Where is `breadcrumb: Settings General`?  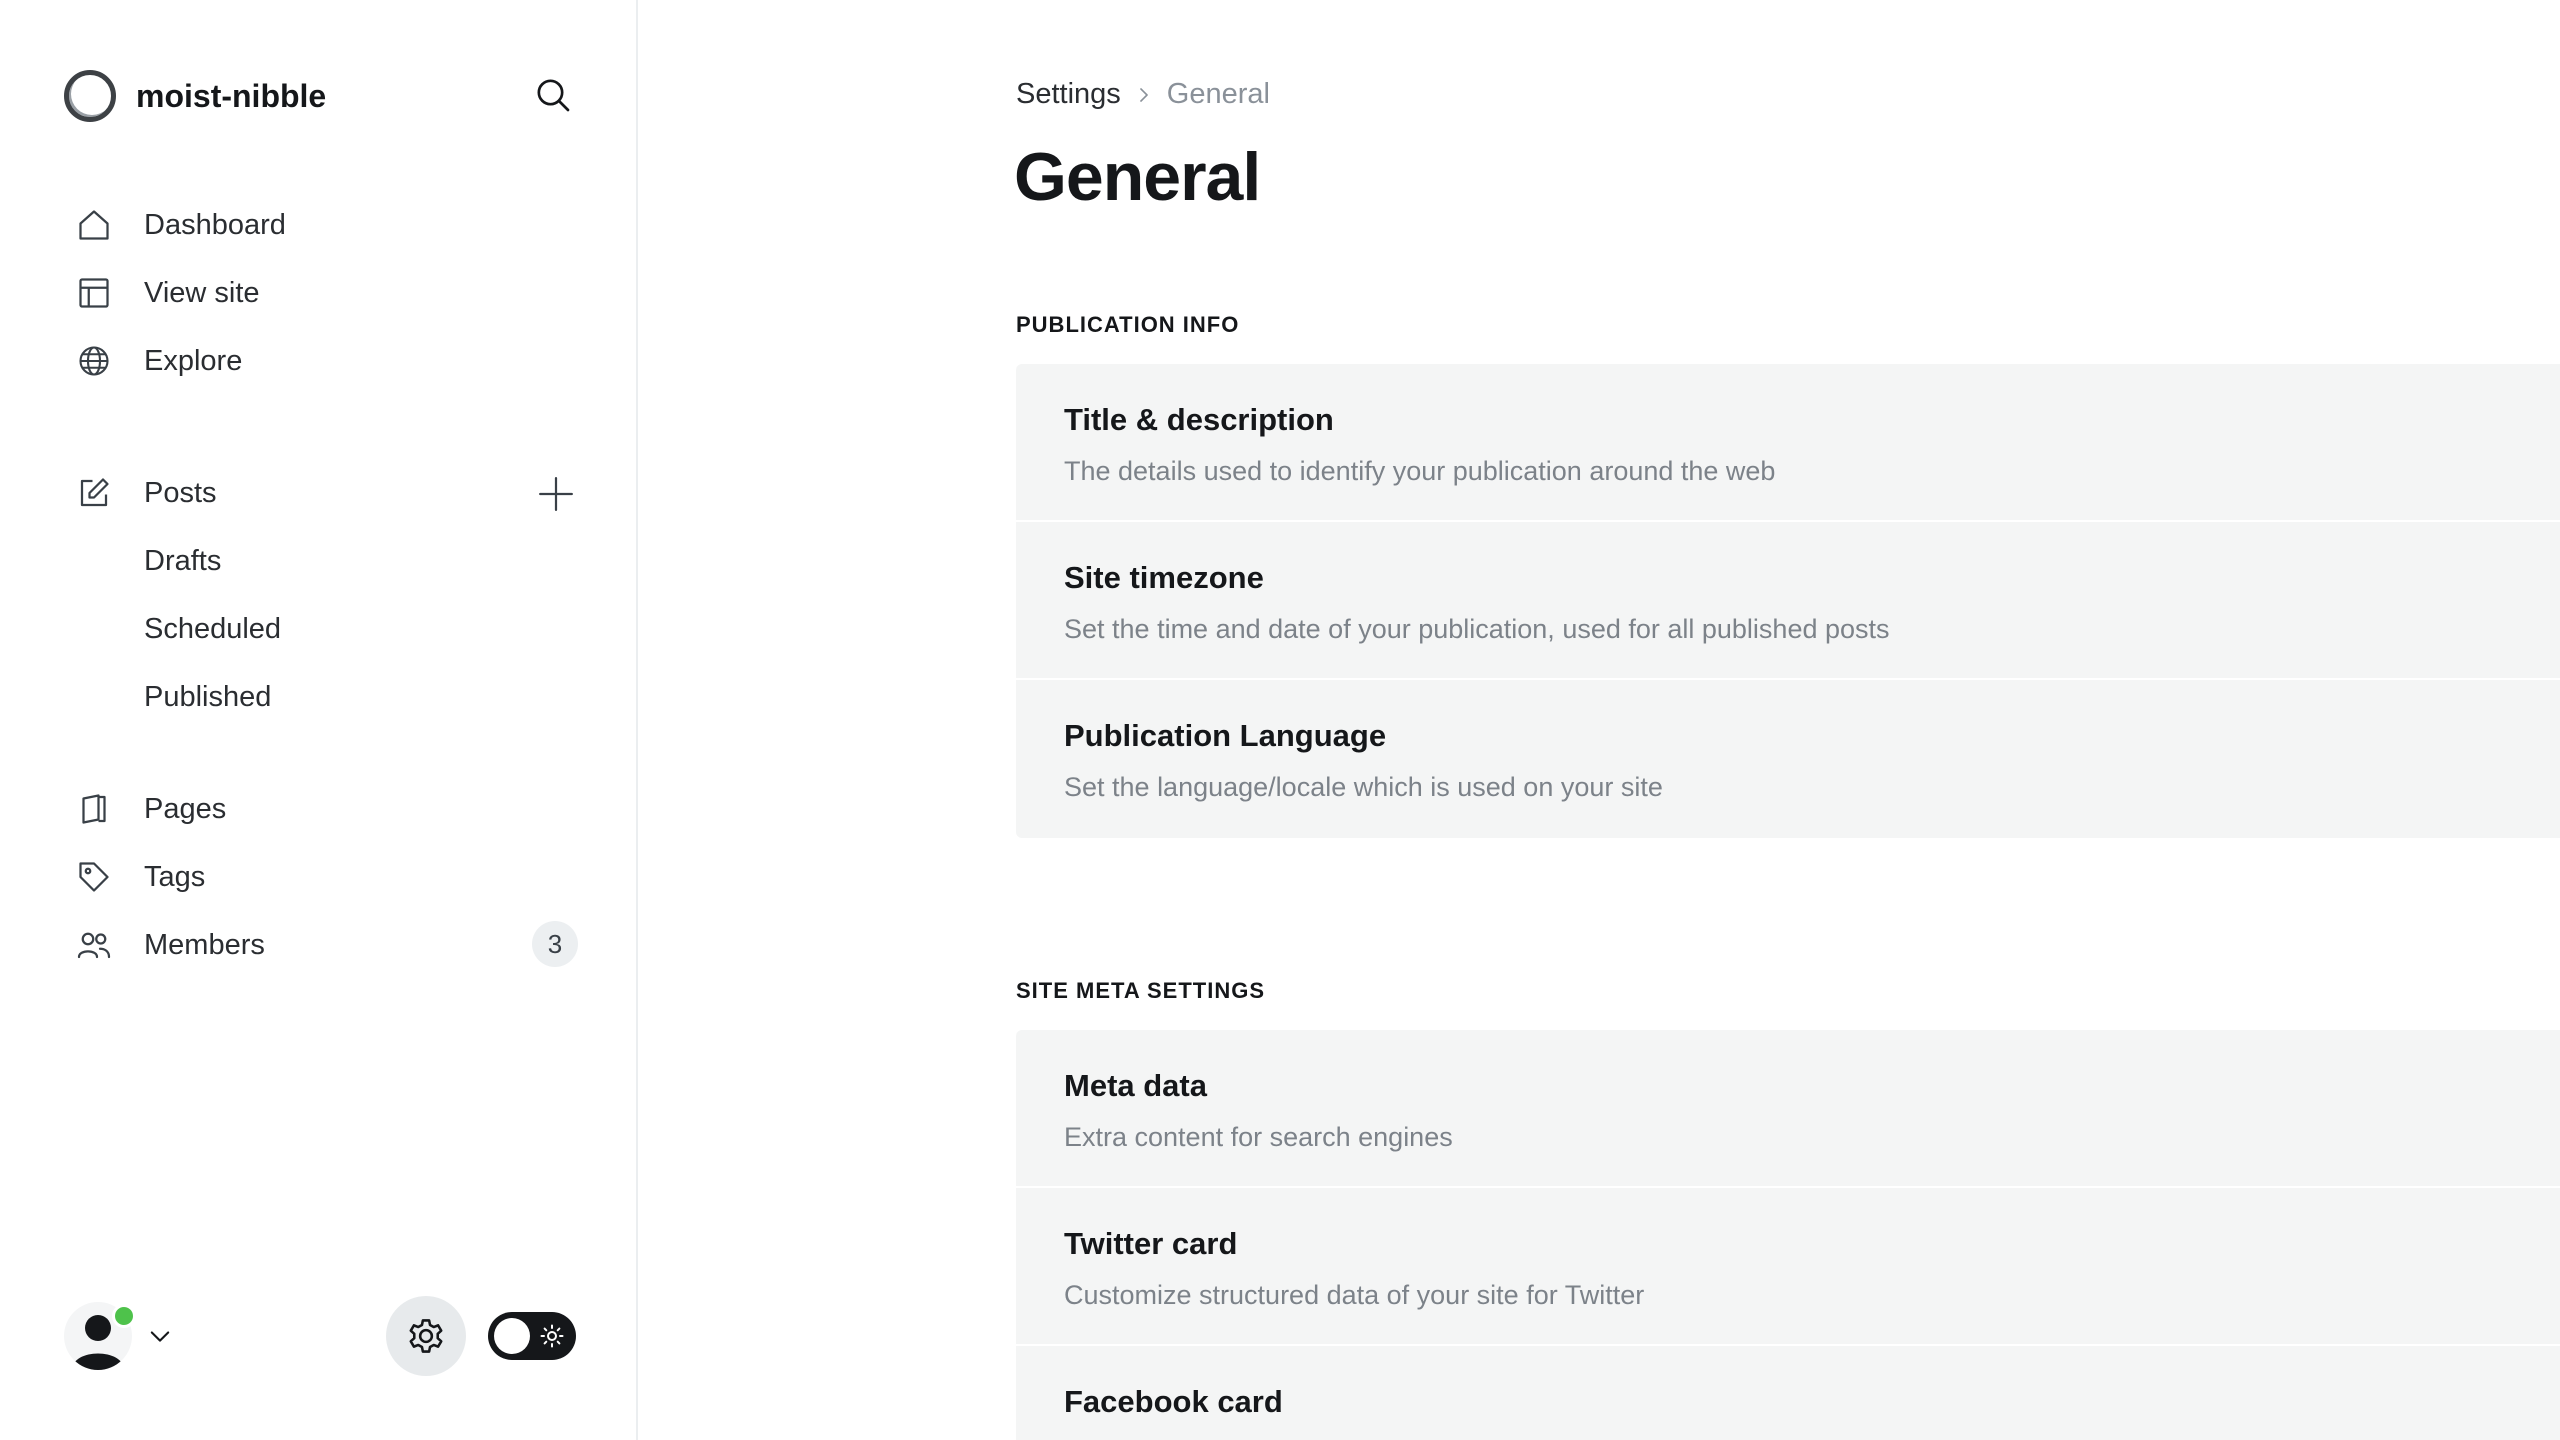 breadcrumb: Settings General is located at coordinates (1143, 94).